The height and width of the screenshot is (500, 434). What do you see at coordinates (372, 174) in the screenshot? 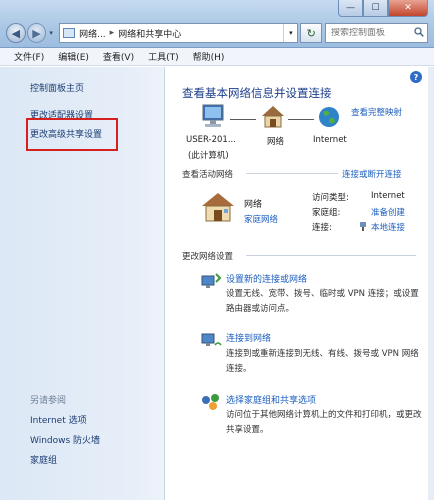
I see `connect-disconnect-link: 连接或断开连接` at bounding box center [372, 174].